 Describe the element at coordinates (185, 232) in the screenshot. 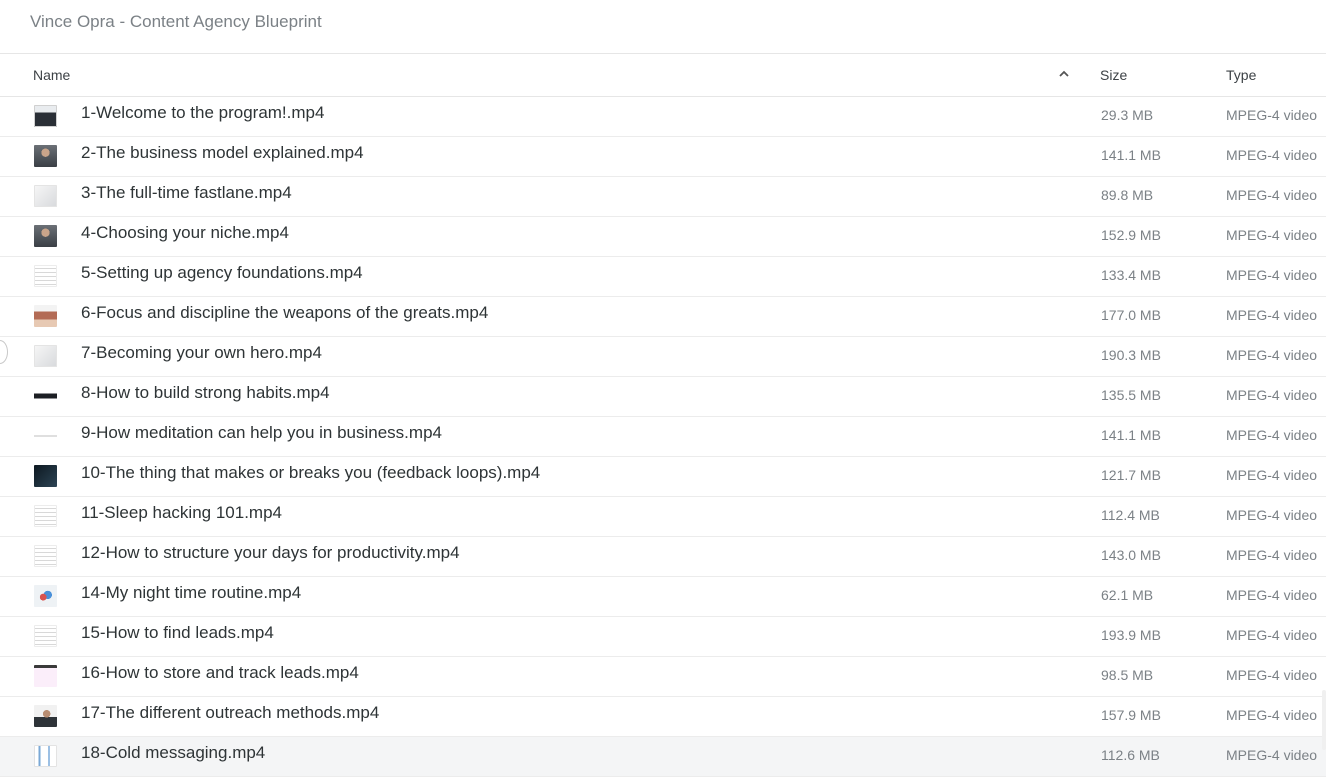

I see `file-name: 4-Choosing your niche.mp4` at that location.